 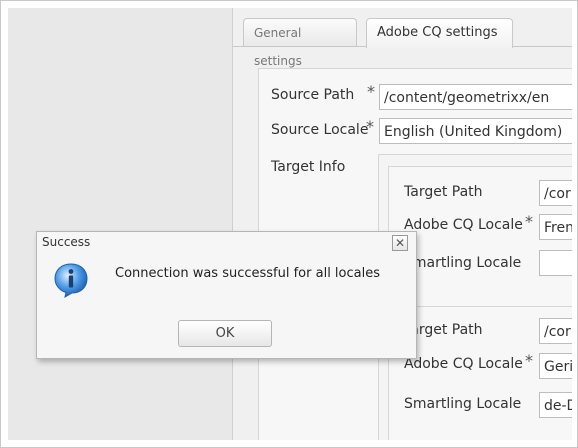 What do you see at coordinates (313, 95) in the screenshot?
I see `source-path-label: Source Path` at bounding box center [313, 95].